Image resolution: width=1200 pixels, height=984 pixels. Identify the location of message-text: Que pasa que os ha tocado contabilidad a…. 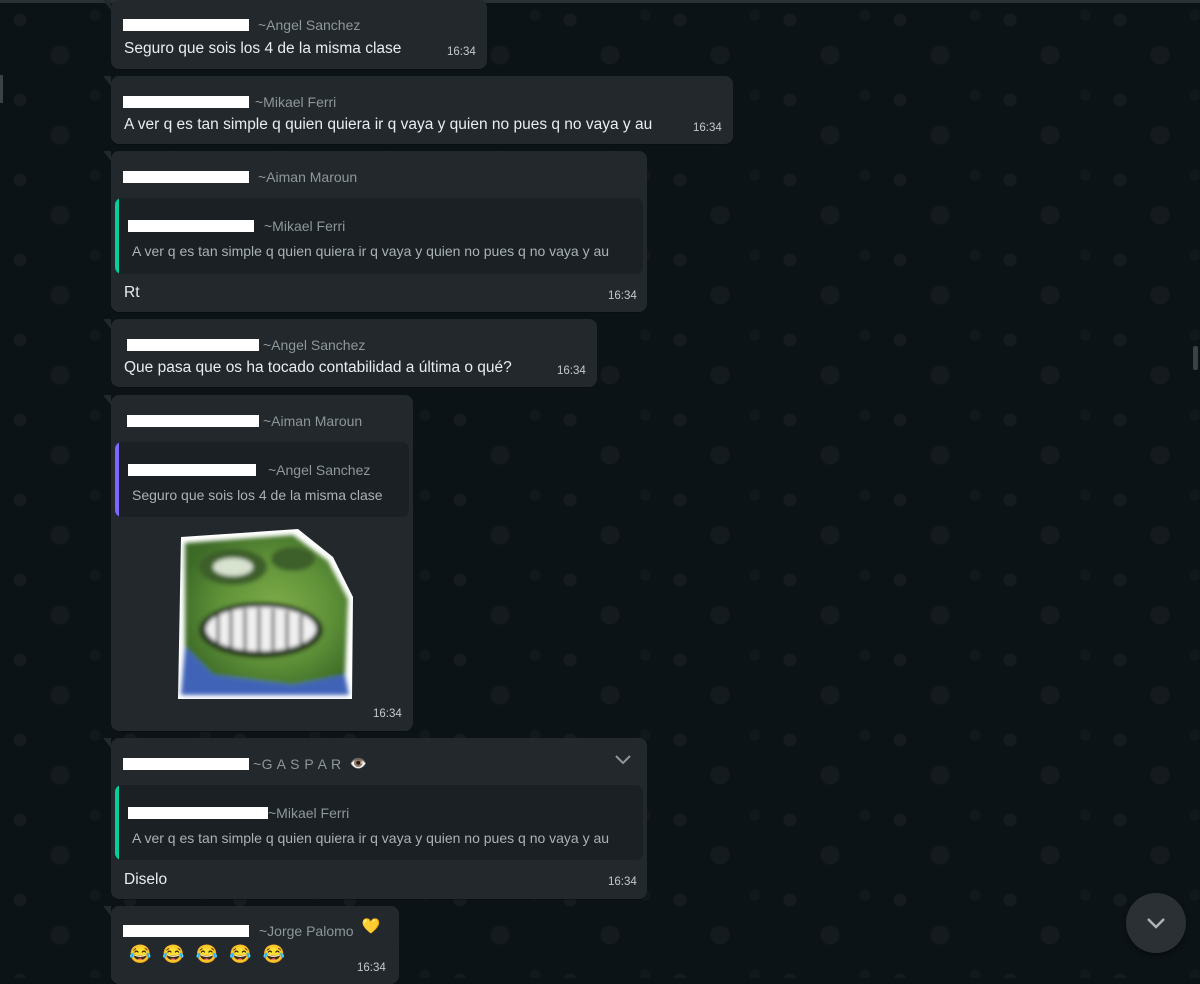
(318, 367).